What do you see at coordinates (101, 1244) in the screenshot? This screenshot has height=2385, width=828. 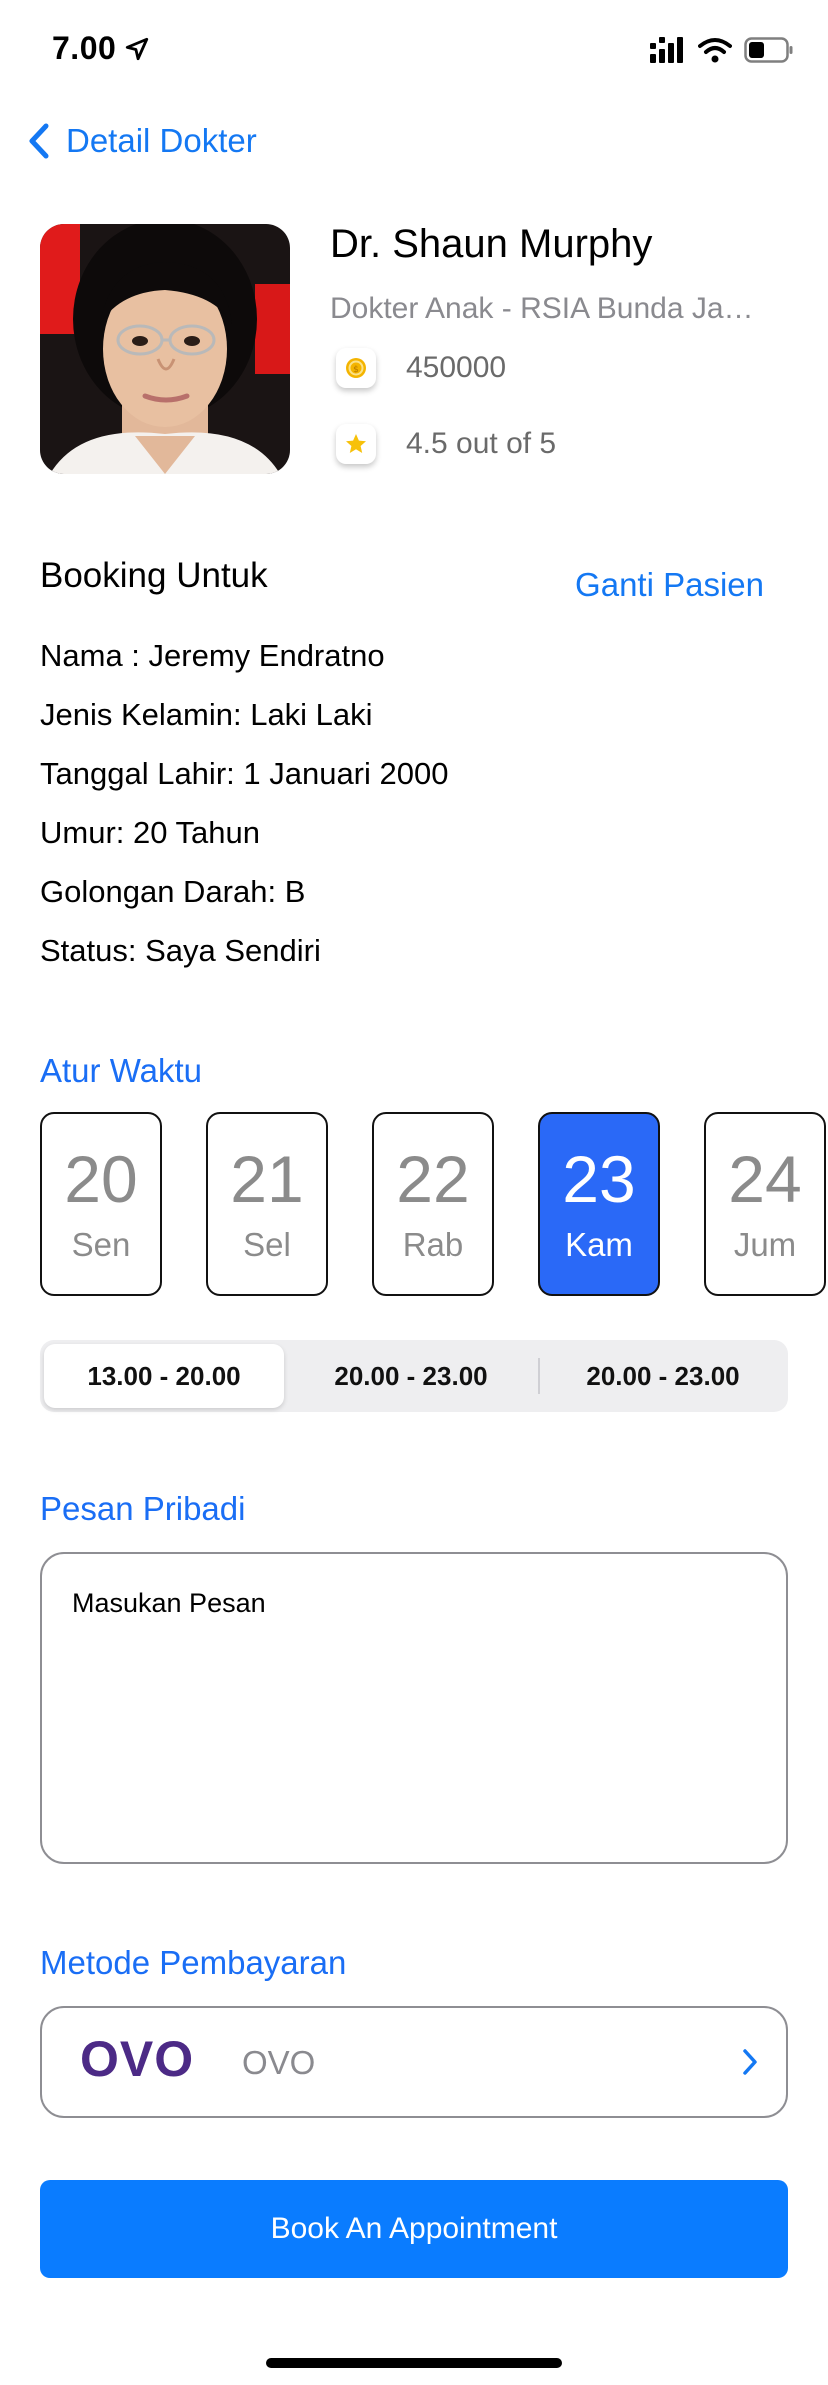 I see `date-weekday: Sen` at bounding box center [101, 1244].